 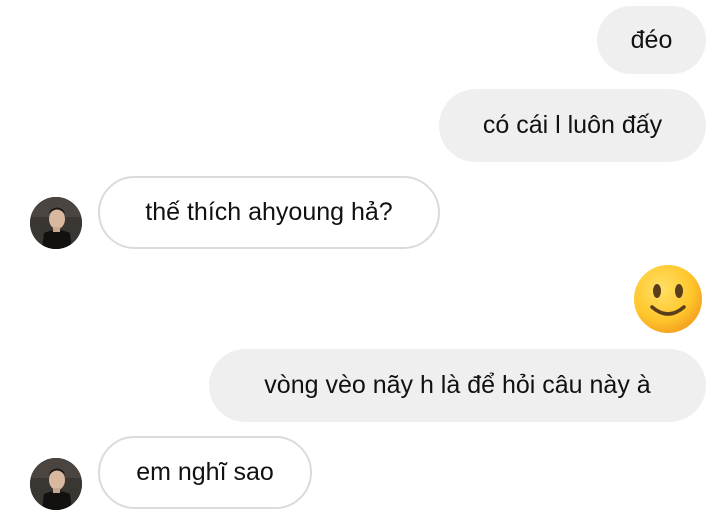 I want to click on slightly-smiling-face-icon, so click(x=668, y=299).